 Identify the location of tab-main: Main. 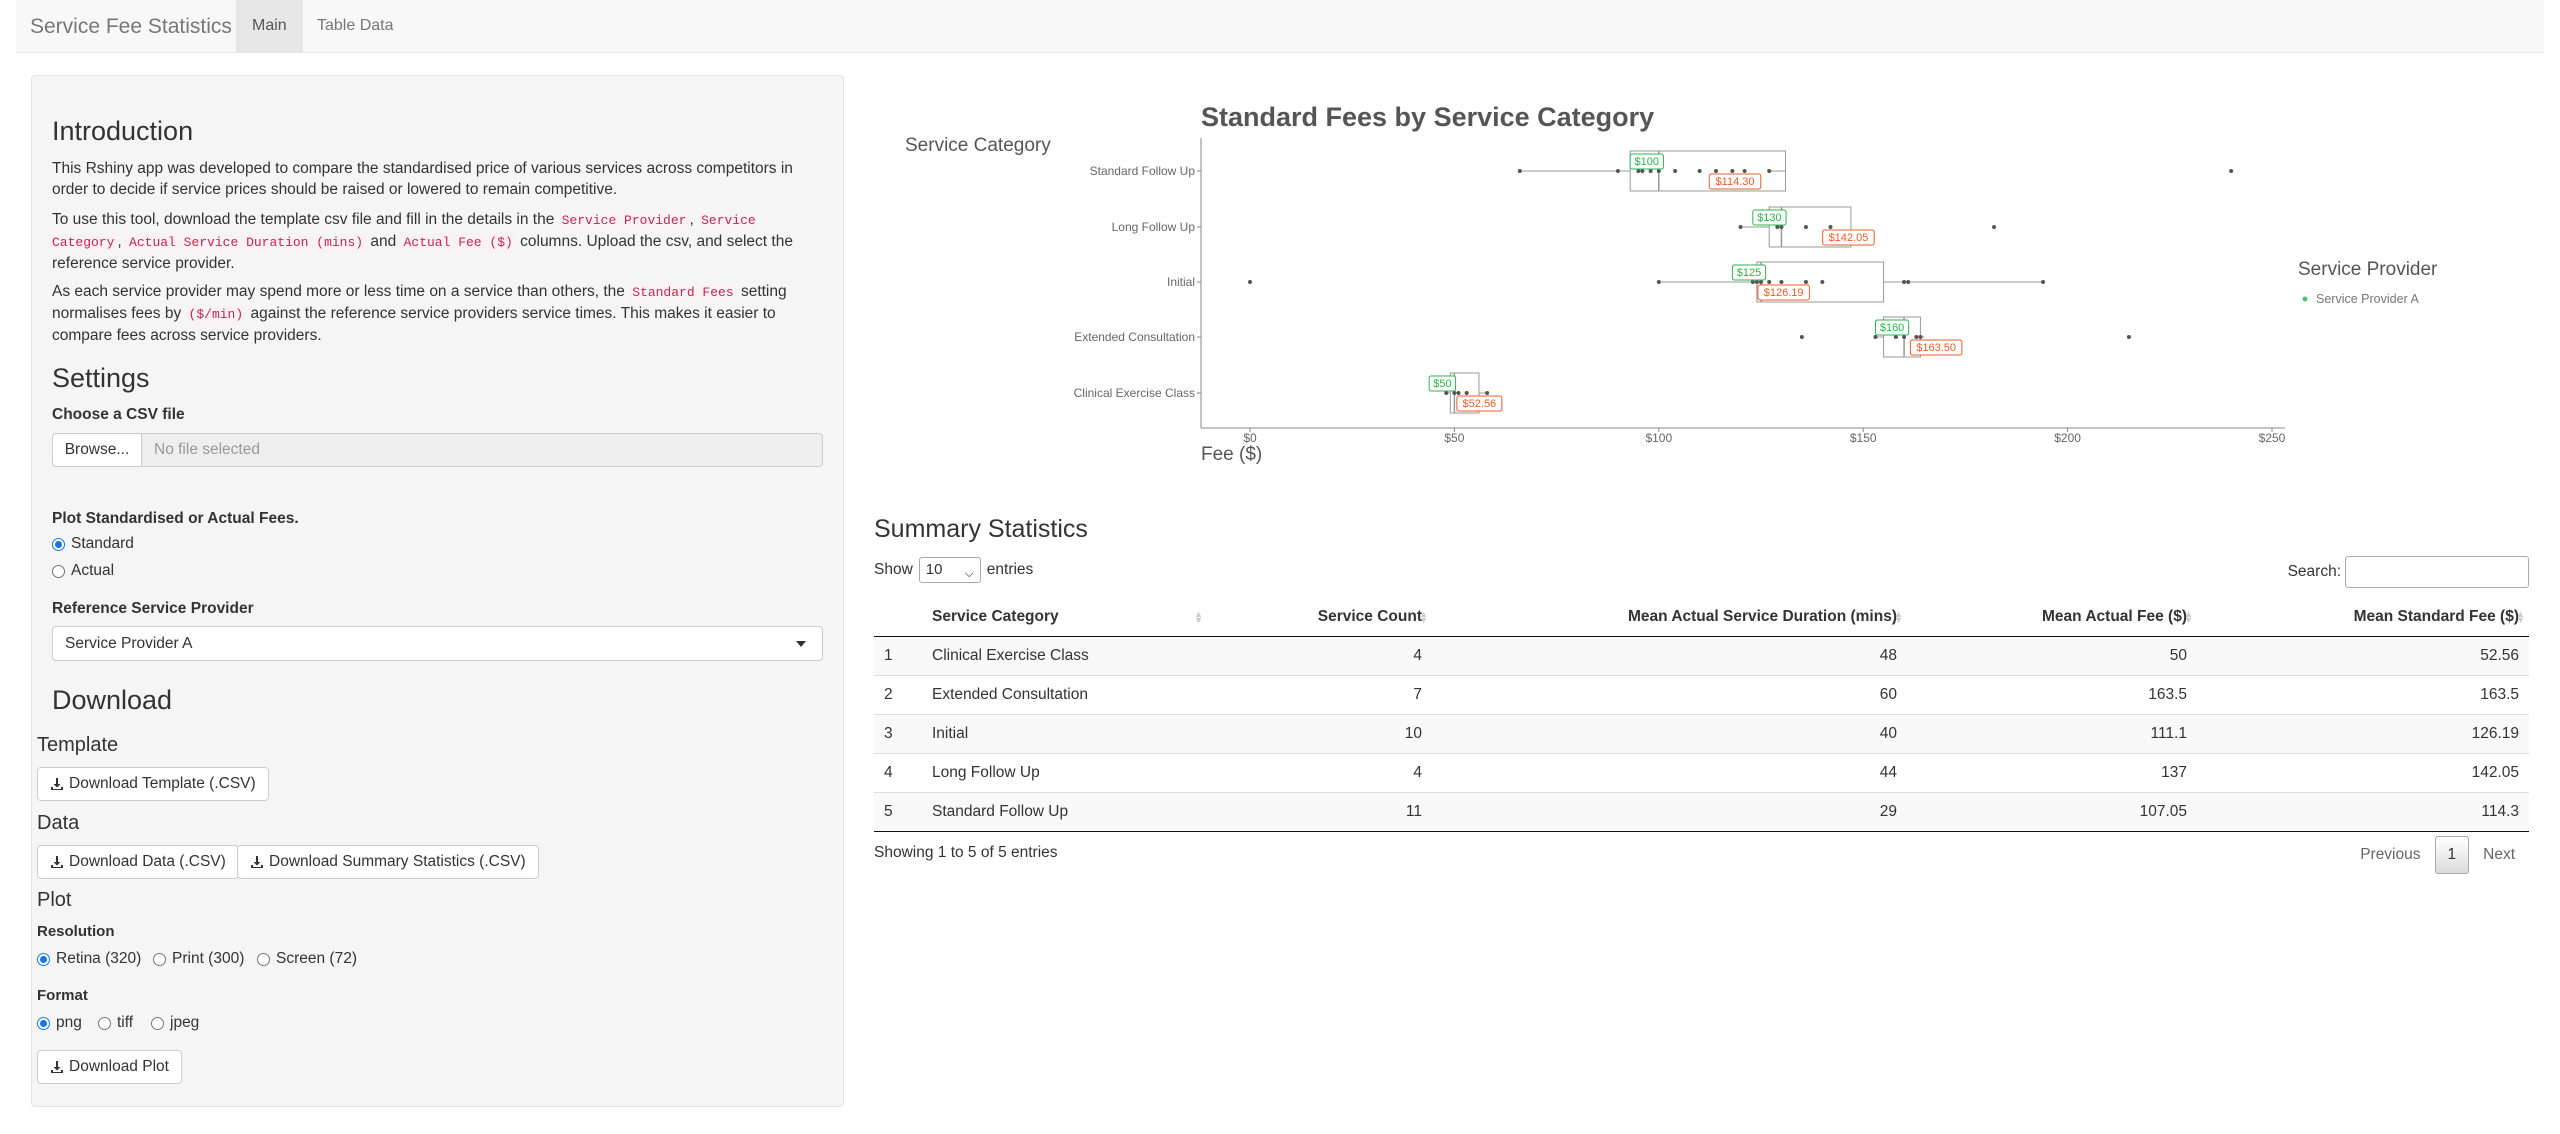
(269, 26).